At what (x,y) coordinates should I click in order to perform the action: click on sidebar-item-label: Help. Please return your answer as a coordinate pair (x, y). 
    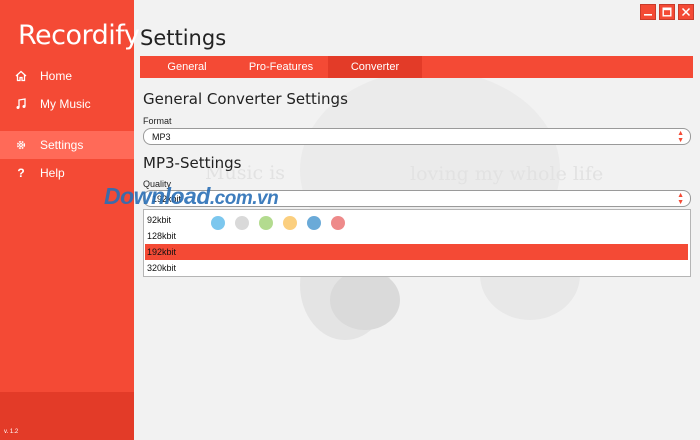
    Looking at the image, I should click on (52, 173).